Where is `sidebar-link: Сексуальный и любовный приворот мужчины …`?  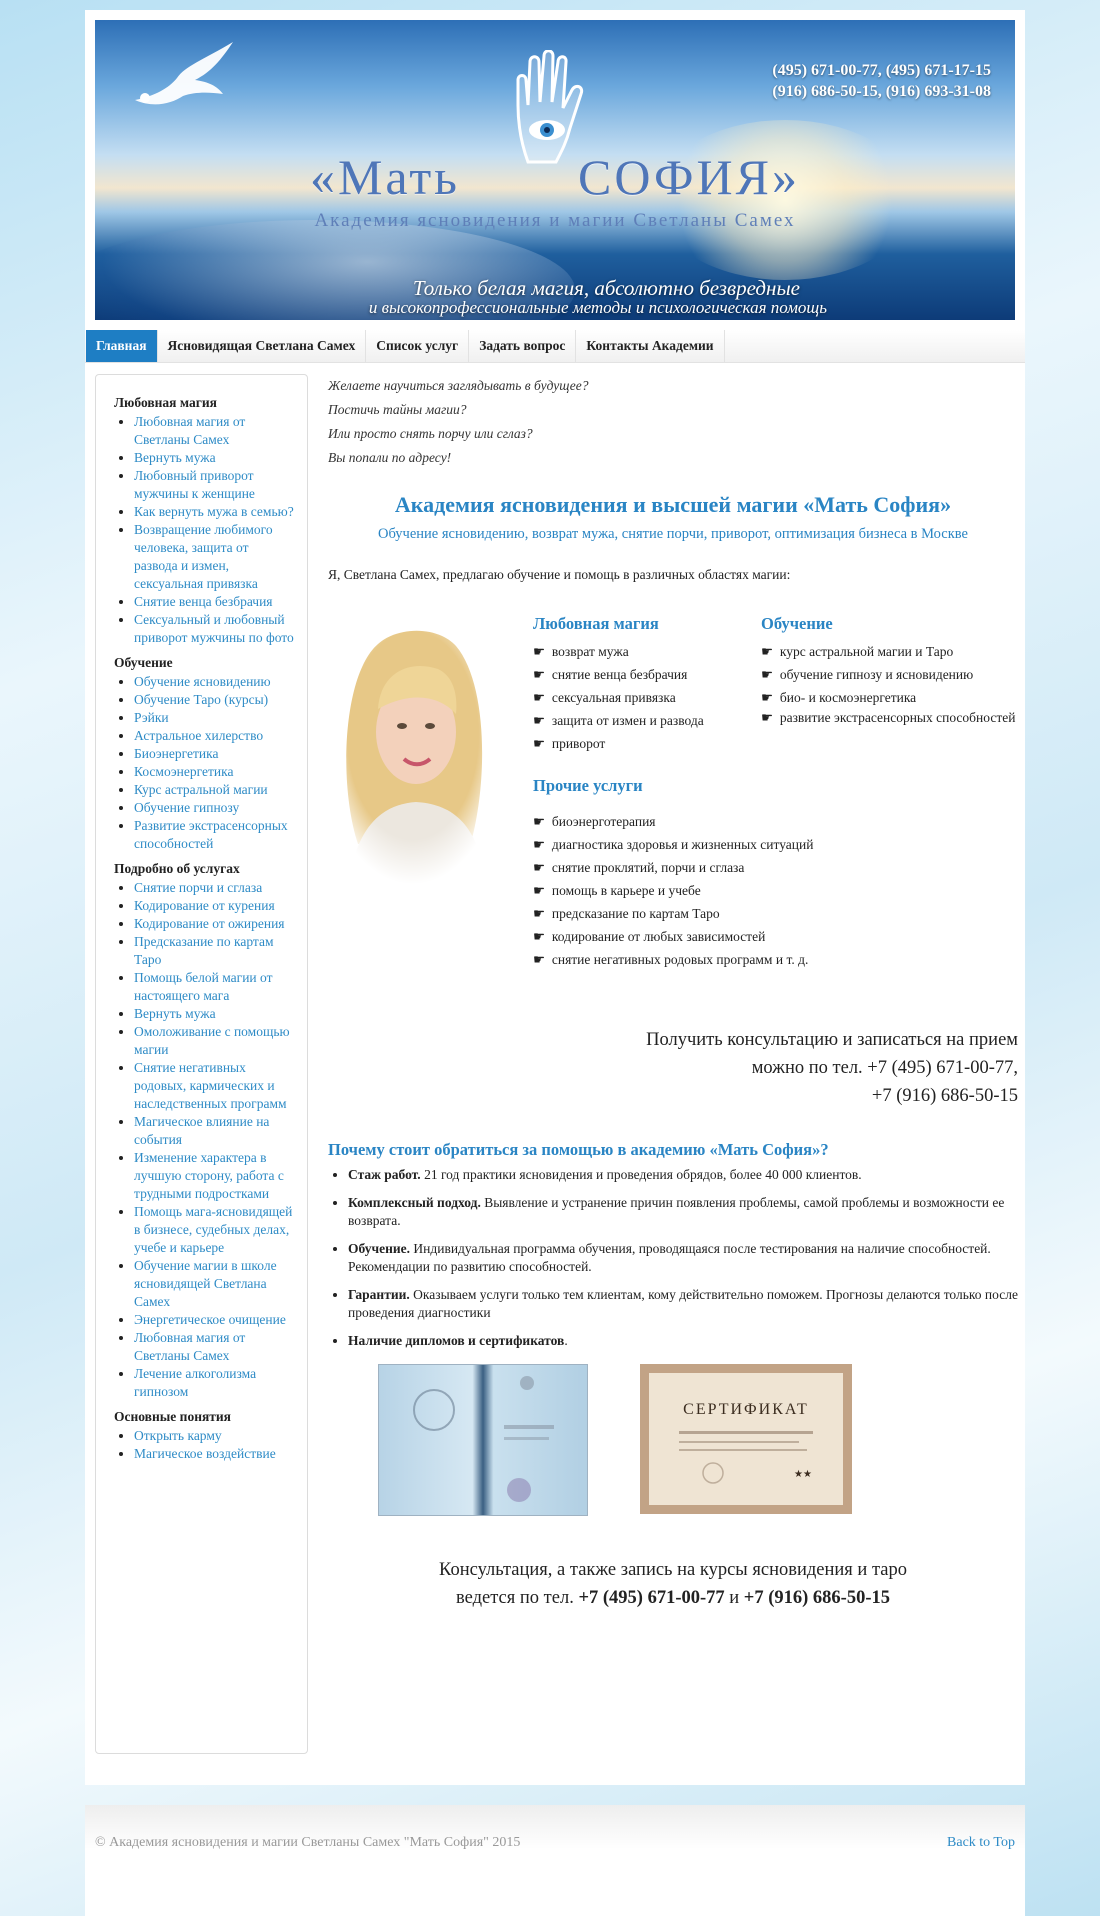 sidebar-link: Сексуальный и любовный приворот мужчины … is located at coordinates (214, 628).